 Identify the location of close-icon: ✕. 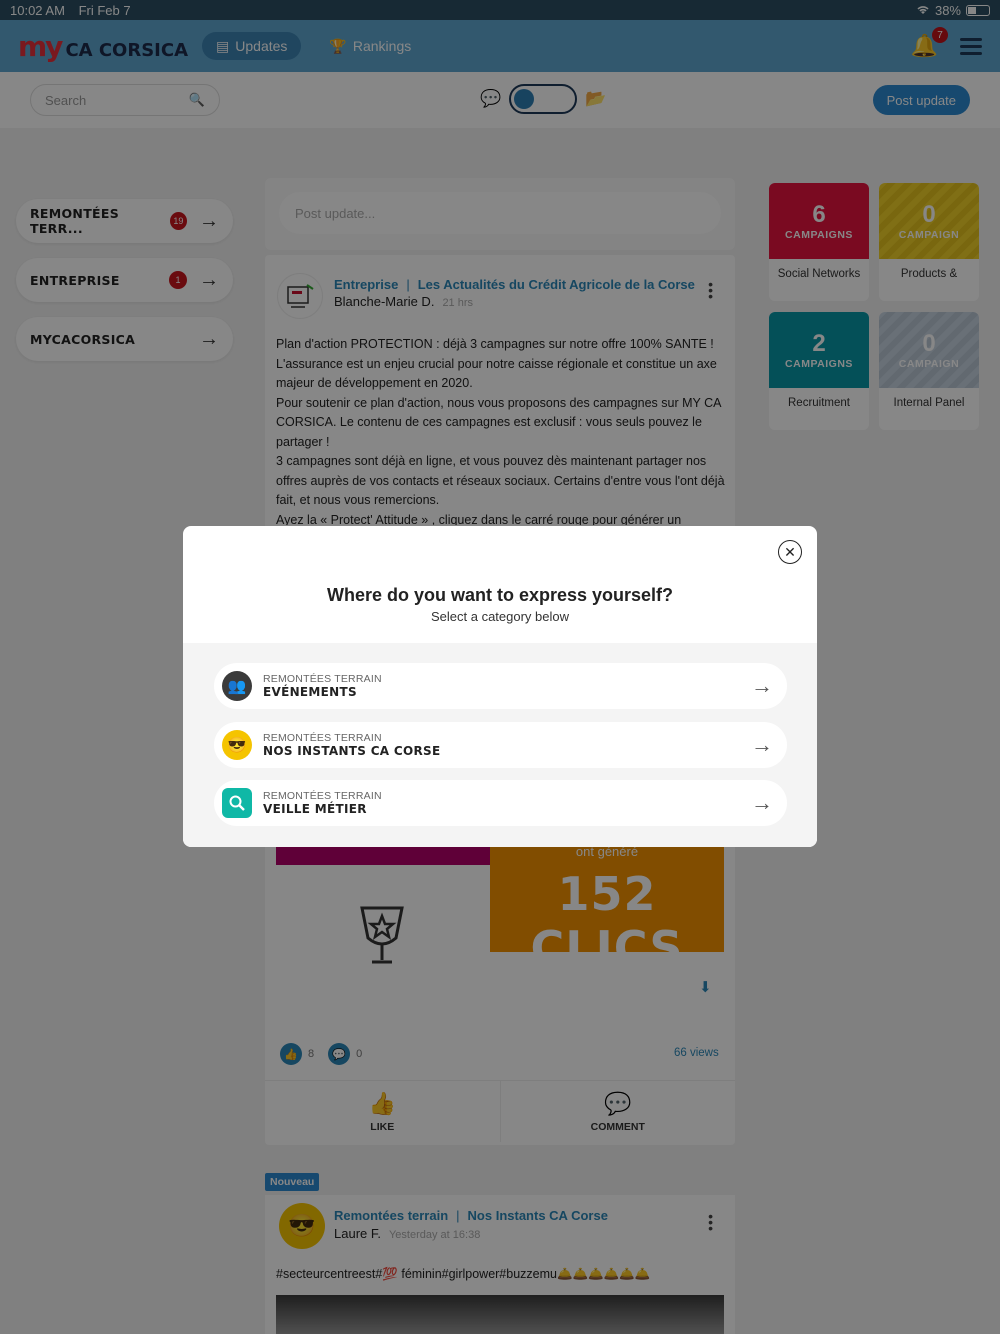
(790, 552).